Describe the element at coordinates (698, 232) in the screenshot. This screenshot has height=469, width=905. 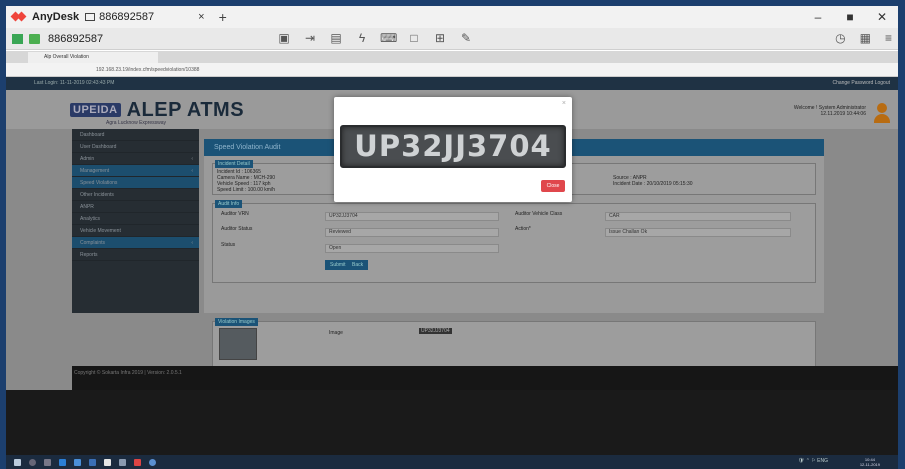
I see `action-select: Issue Challan Ok` at that location.